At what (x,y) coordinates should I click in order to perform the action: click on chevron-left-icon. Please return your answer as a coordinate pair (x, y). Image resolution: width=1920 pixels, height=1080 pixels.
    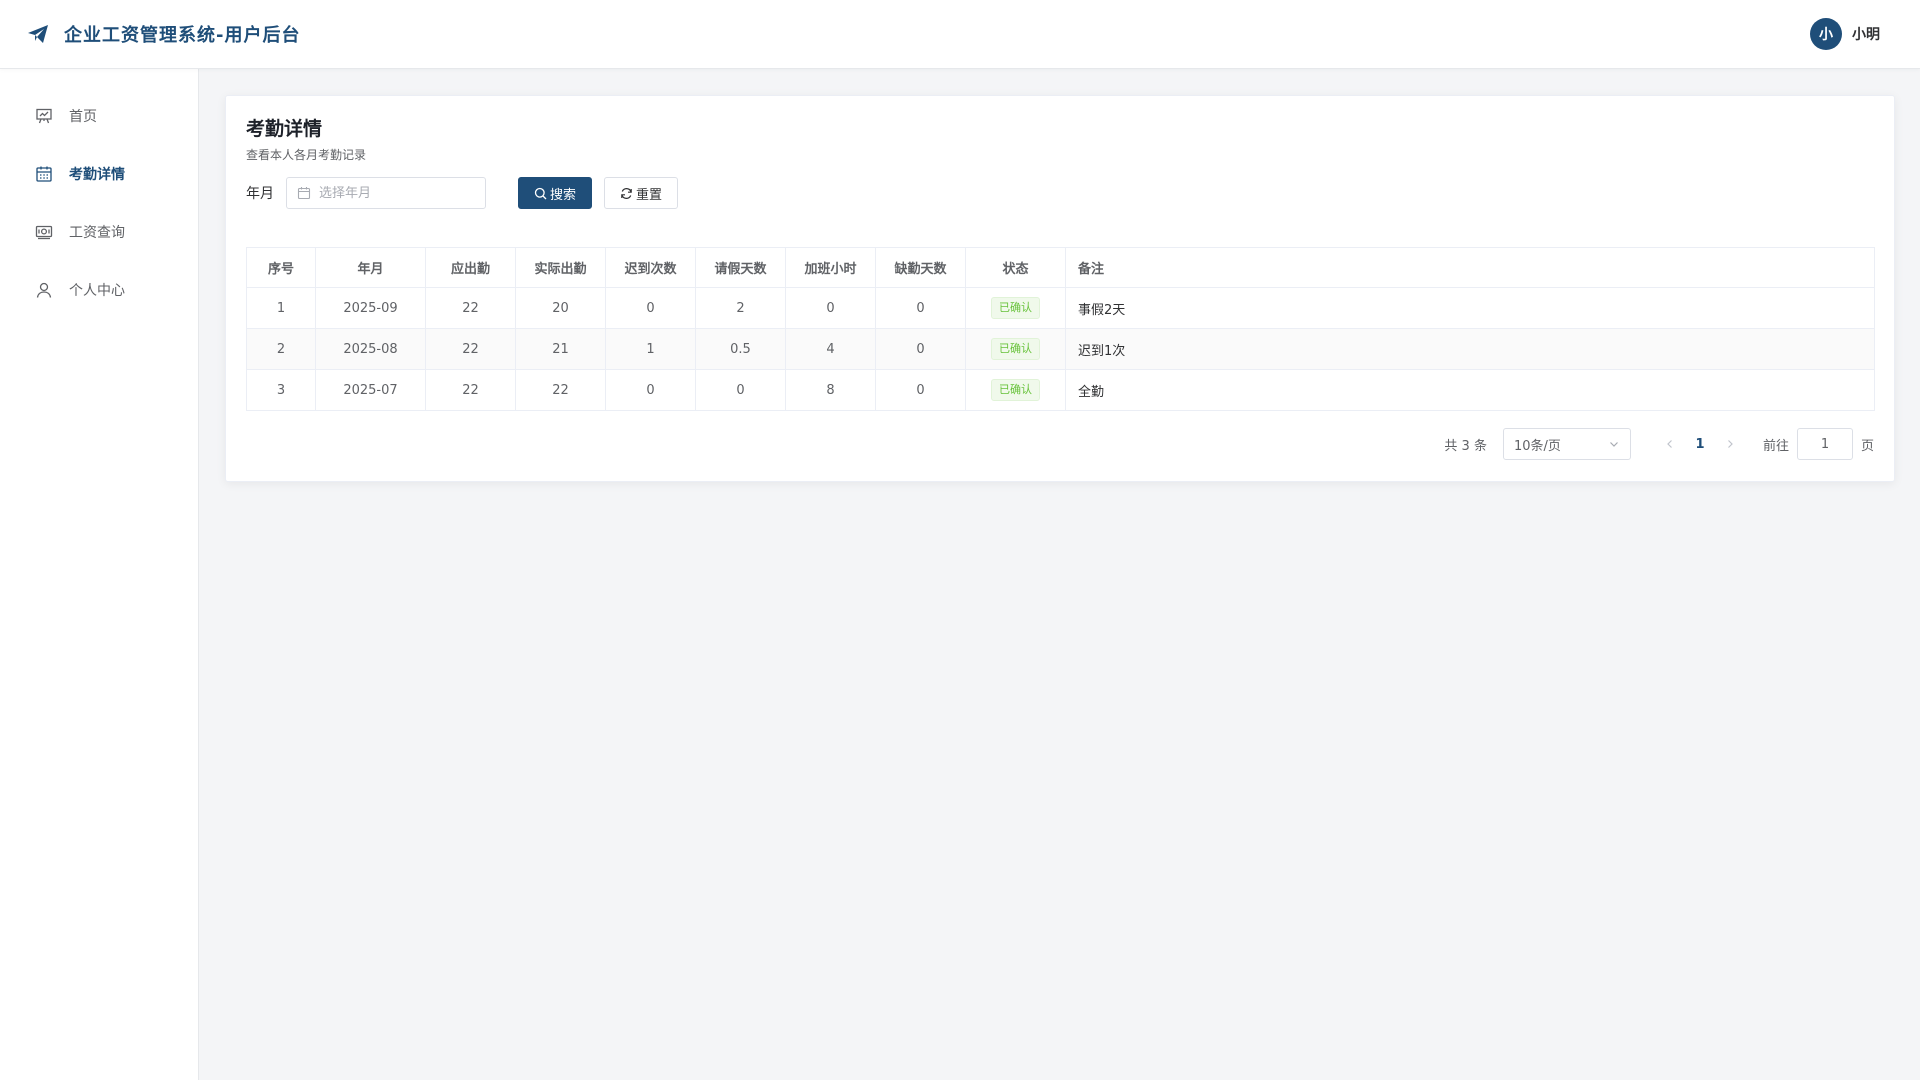
    Looking at the image, I should click on (1669, 444).